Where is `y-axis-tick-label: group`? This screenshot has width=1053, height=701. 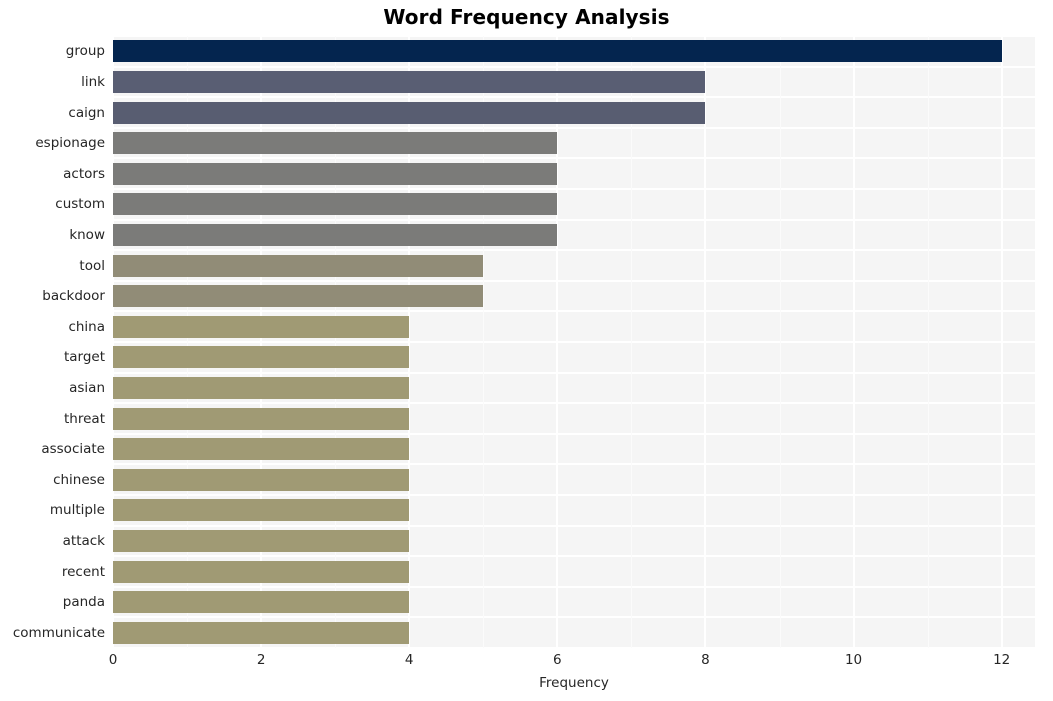 y-axis-tick-label: group is located at coordinates (85, 51).